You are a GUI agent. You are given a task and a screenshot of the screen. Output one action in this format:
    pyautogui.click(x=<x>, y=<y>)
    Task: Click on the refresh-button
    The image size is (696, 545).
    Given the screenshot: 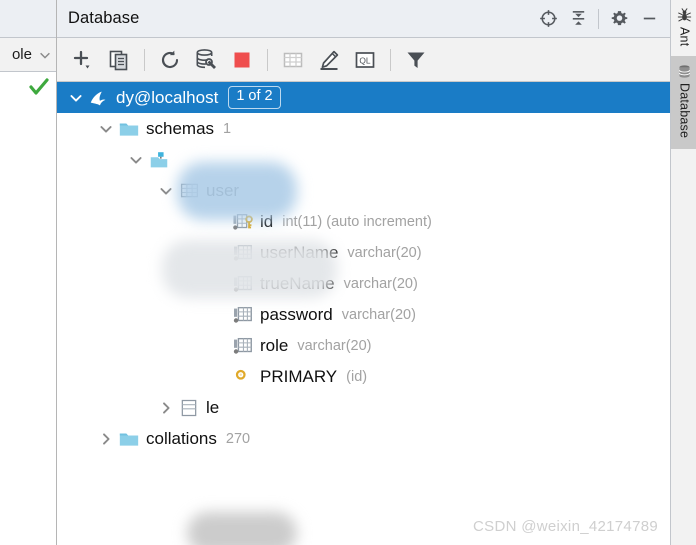 What is the action you would take?
    pyautogui.click(x=170, y=60)
    